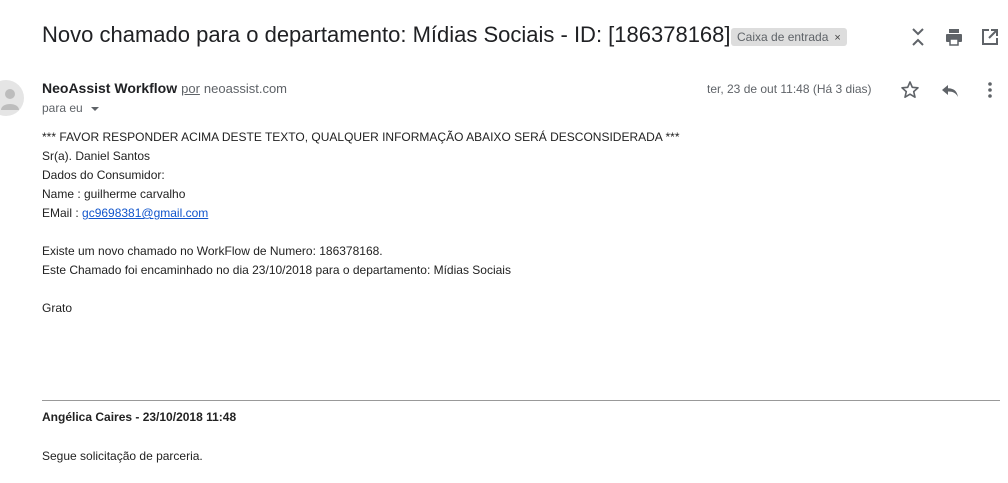  I want to click on body-email-line: EMail : gc9698381@gmail.com, so click(361, 213).